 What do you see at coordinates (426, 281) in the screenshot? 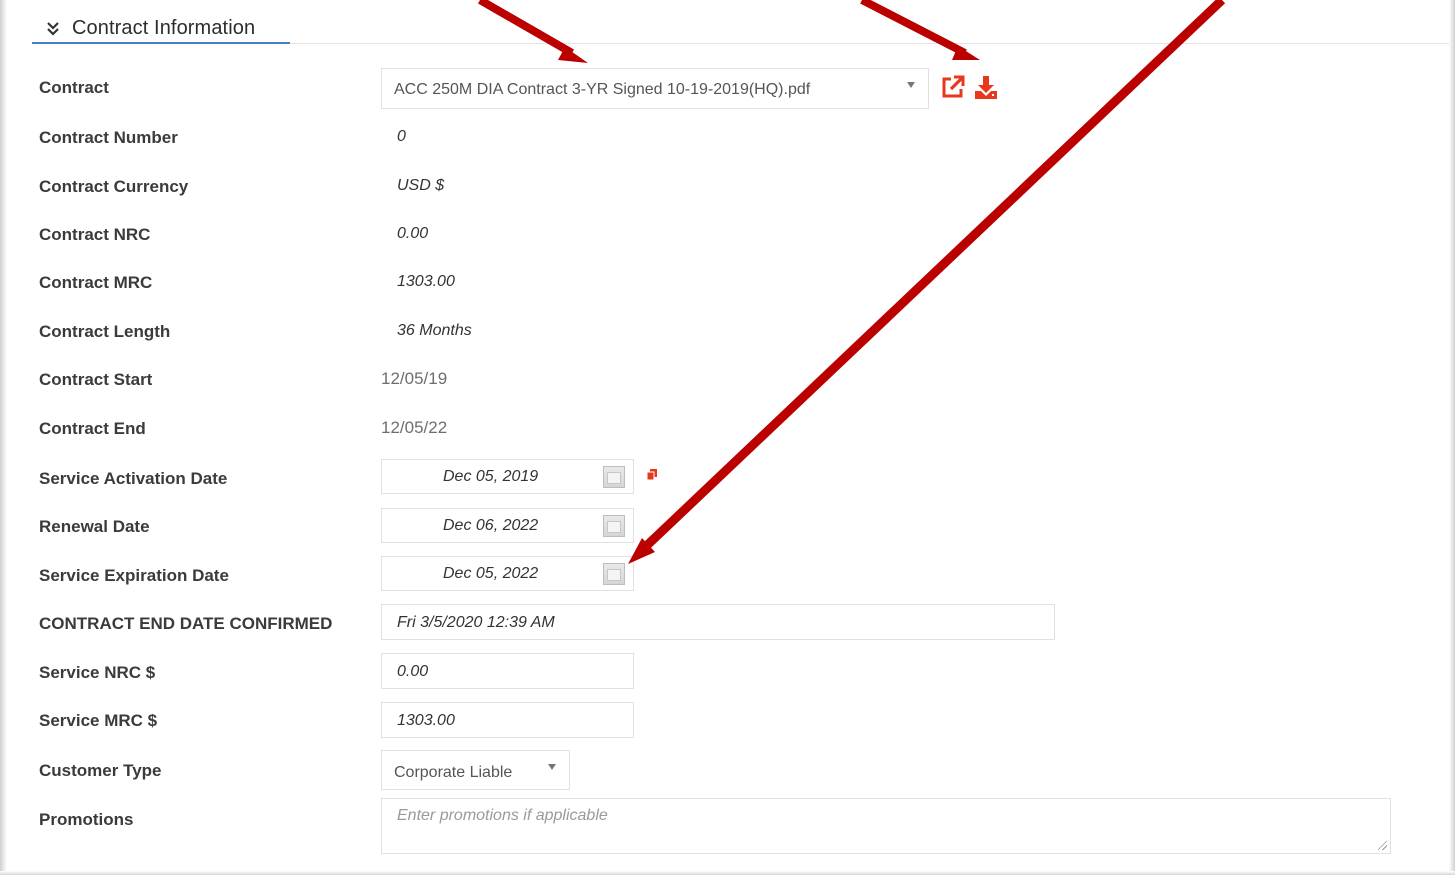
I see `value-contract-mrc: 1303.00` at bounding box center [426, 281].